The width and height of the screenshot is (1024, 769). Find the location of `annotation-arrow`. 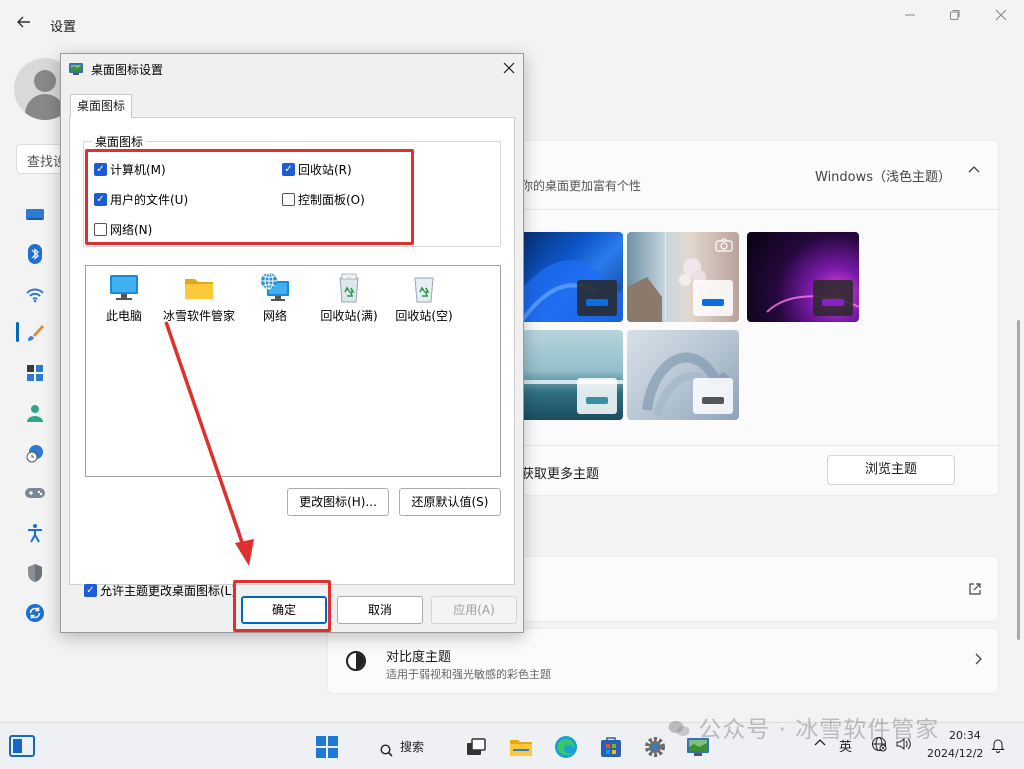

annotation-arrow is located at coordinates (209, 443).